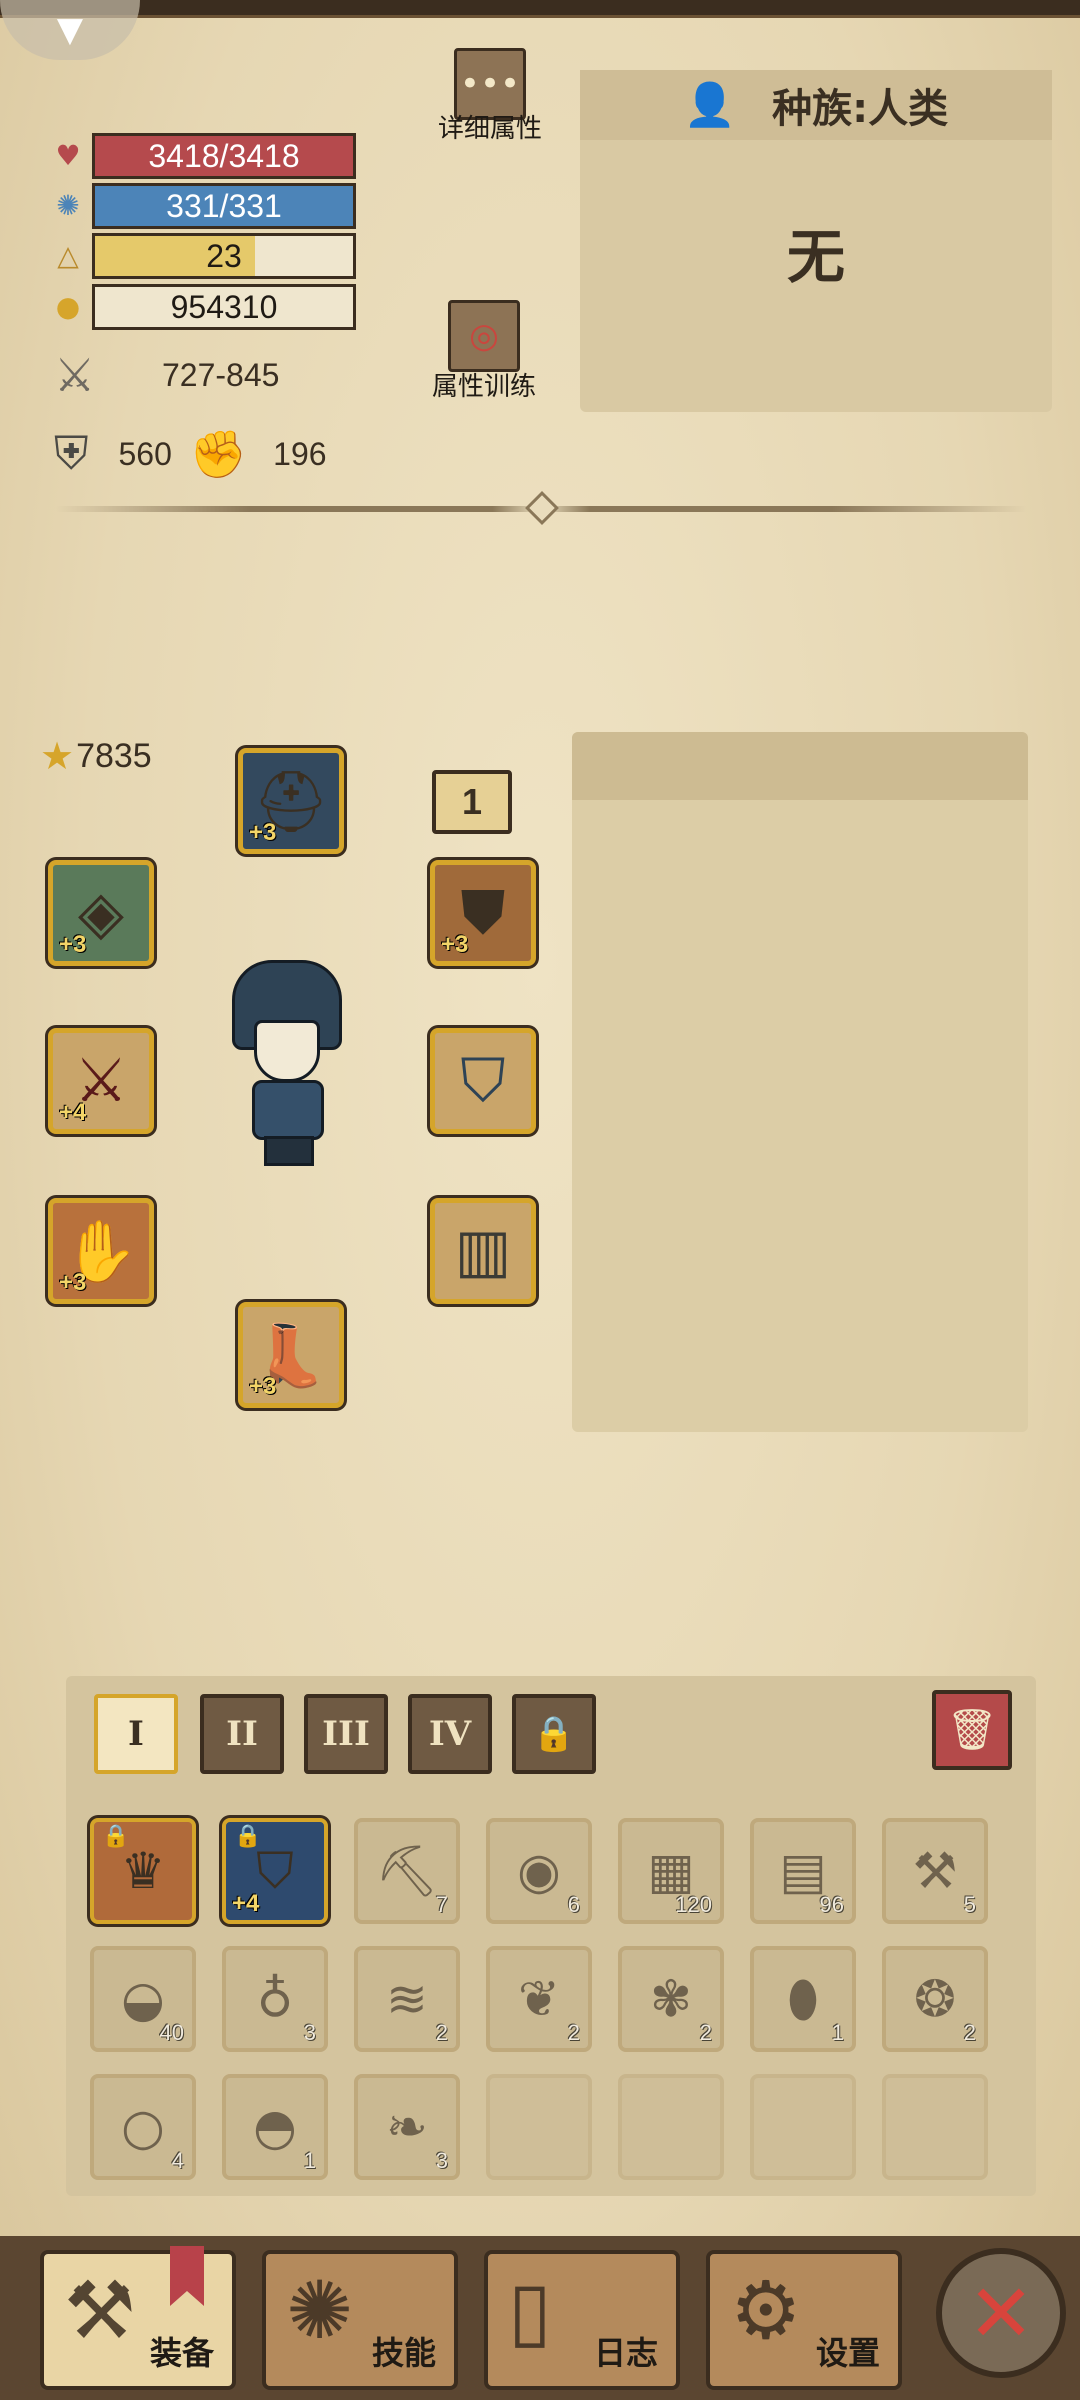  What do you see at coordinates (101, 1251) in the screenshot?
I see `gloves-slot: ✋ +3` at bounding box center [101, 1251].